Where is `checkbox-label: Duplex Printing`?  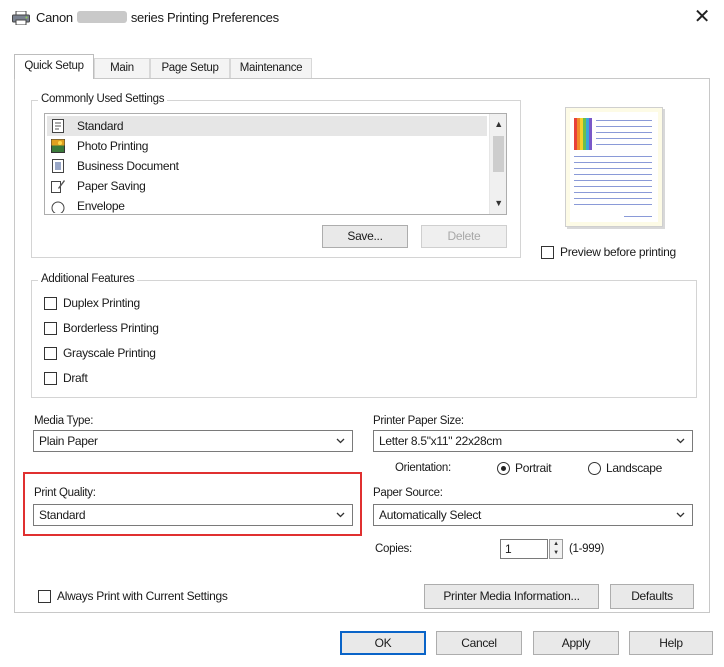
checkbox-label: Duplex Printing is located at coordinates (101, 303).